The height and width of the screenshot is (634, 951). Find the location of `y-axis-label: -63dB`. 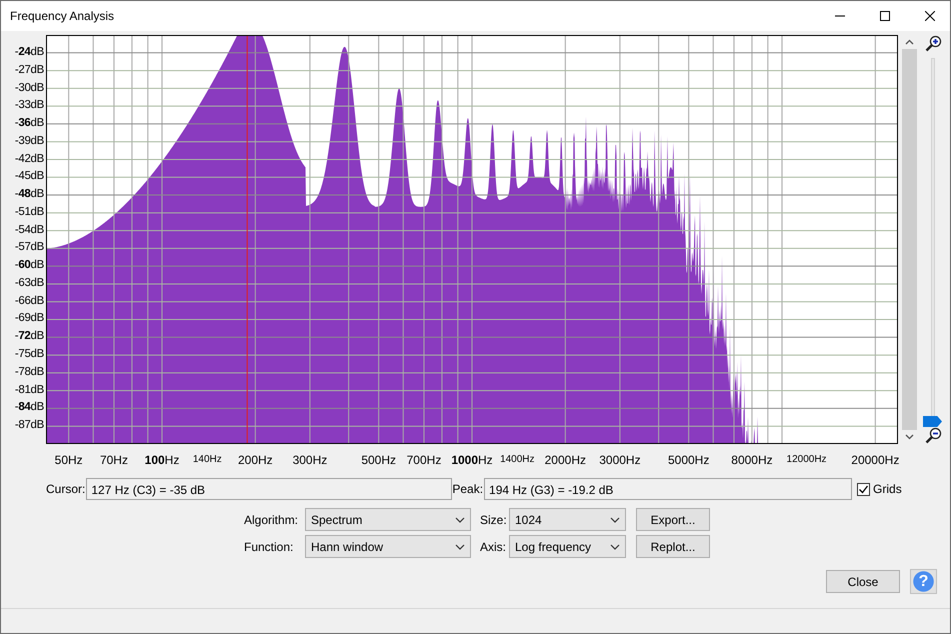

y-axis-label: -63dB is located at coordinates (29, 283).